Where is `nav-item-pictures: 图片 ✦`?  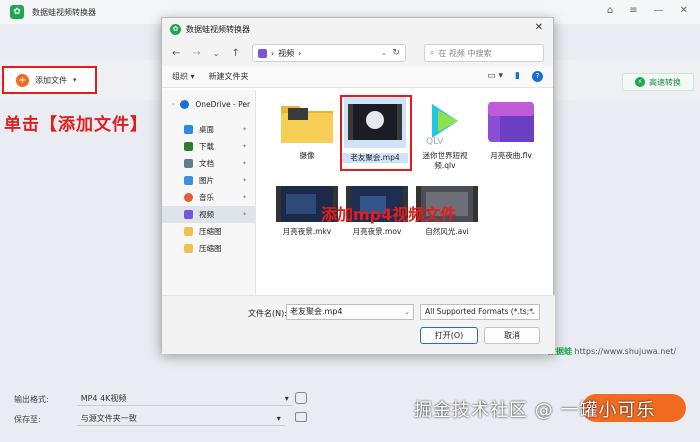 nav-item-pictures: 图片 ✦ is located at coordinates (208, 180).